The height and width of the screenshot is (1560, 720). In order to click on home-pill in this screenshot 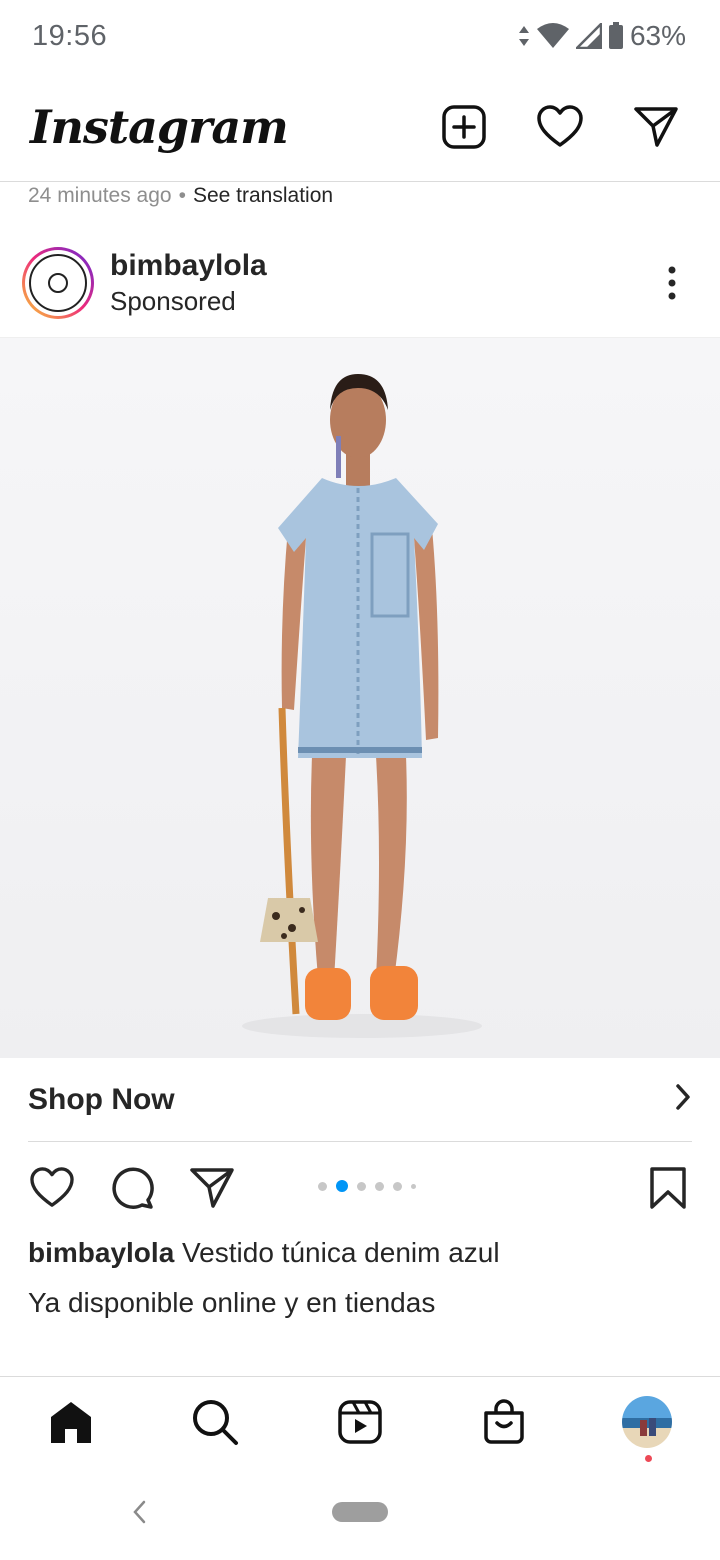, I will do `click(360, 1512)`.